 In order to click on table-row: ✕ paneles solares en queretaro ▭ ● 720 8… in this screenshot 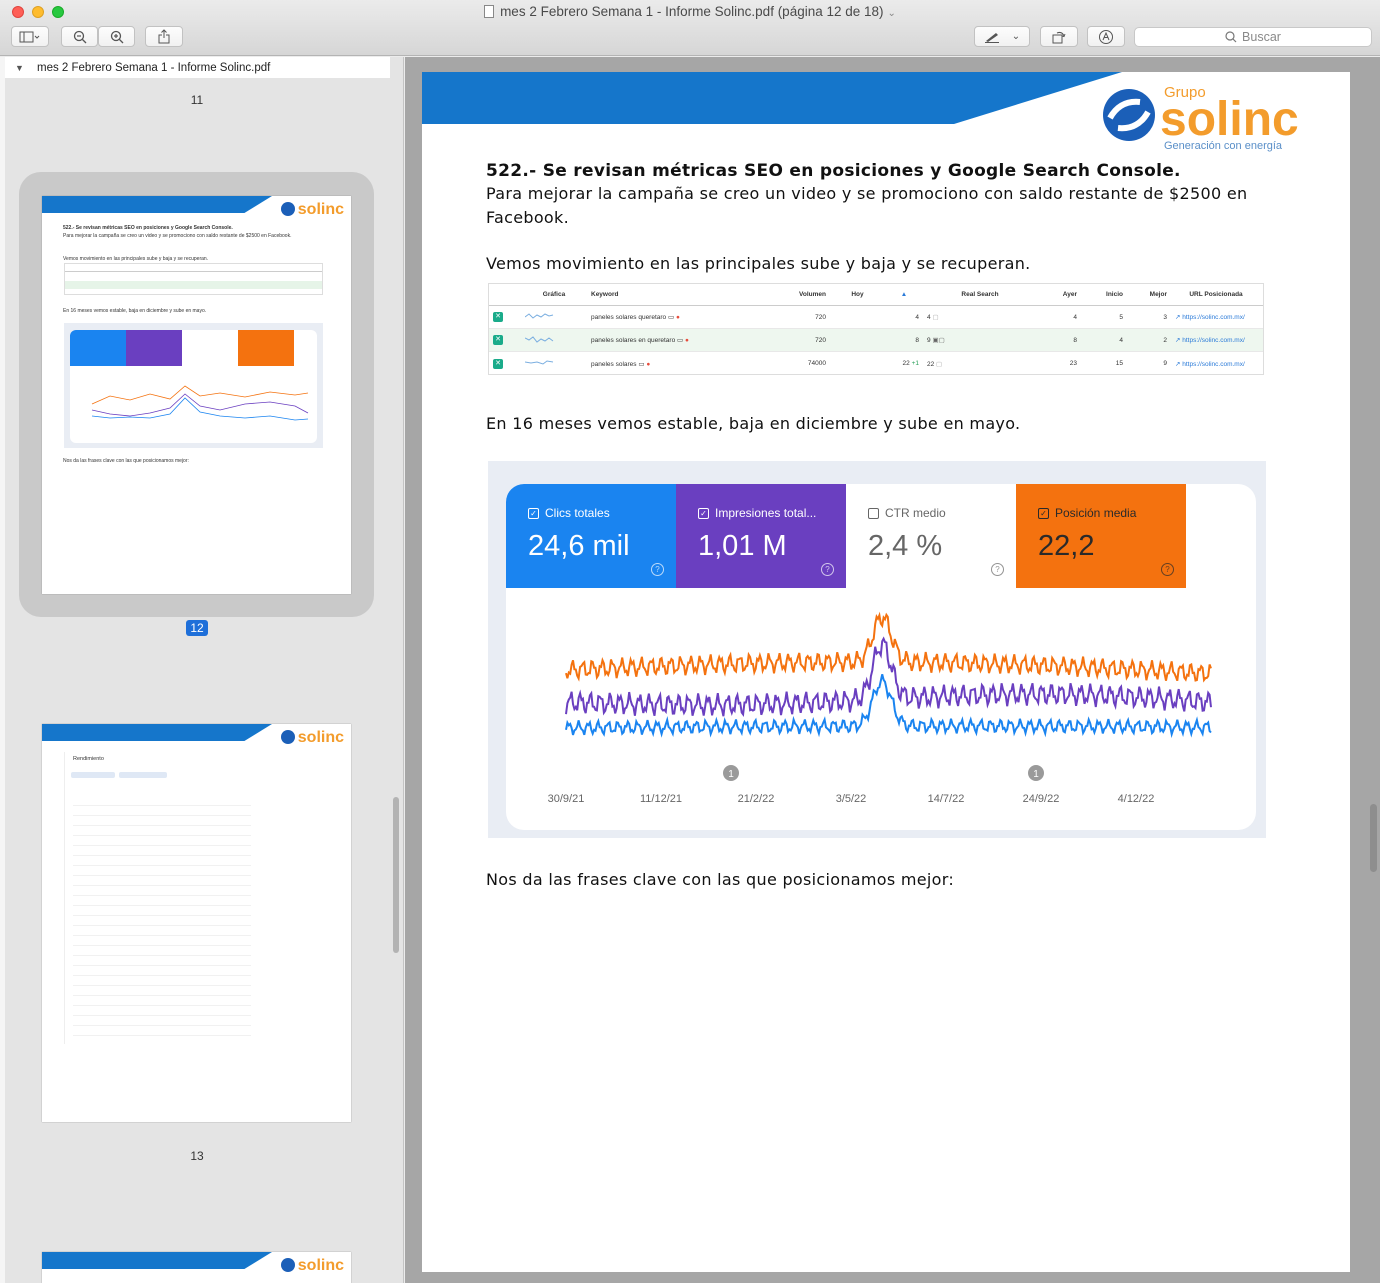, I will do `click(876, 340)`.